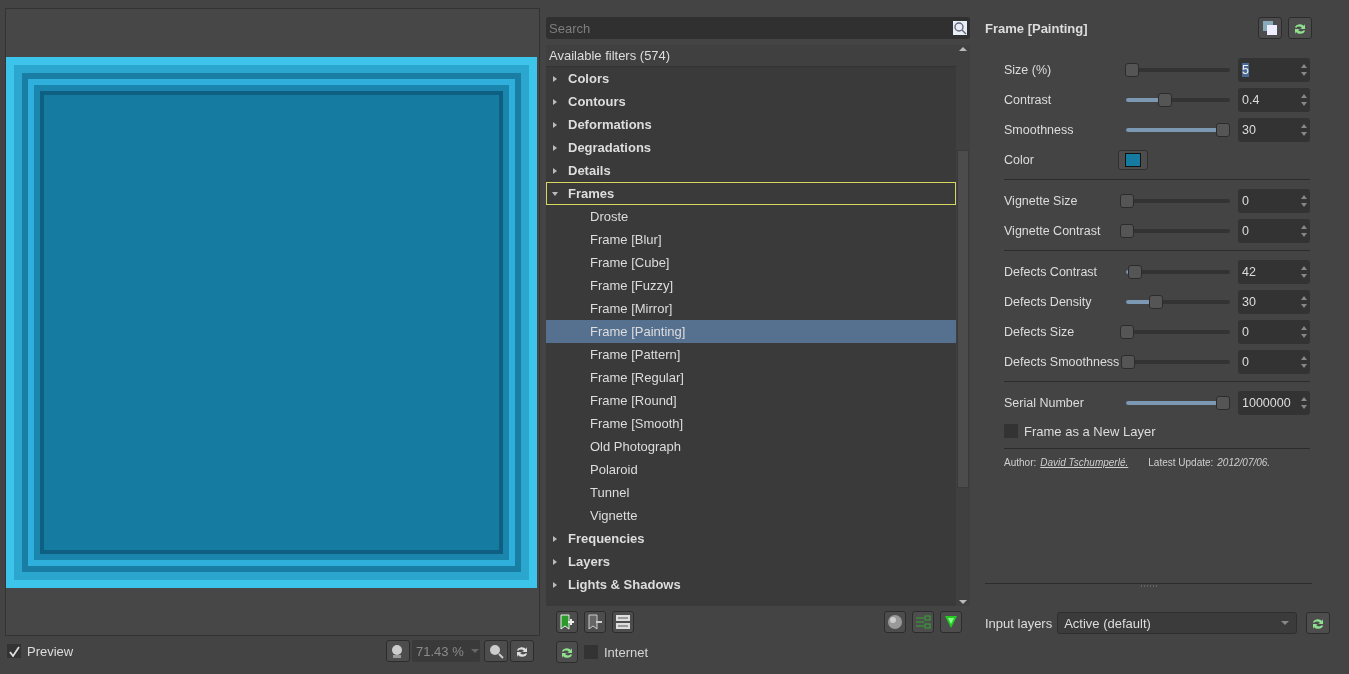 Image resolution: width=1349 pixels, height=674 pixels. Describe the element at coordinates (1148, 586) in the screenshot. I see `splitter-handle-icon` at that location.